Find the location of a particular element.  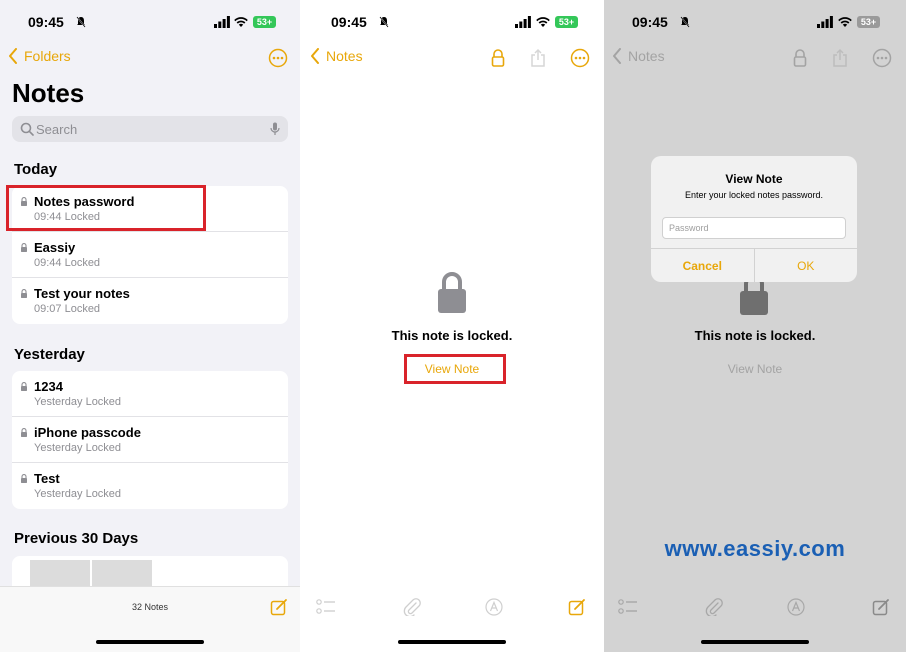

back-to-folders-button: Folders is located at coordinates (39, 56).